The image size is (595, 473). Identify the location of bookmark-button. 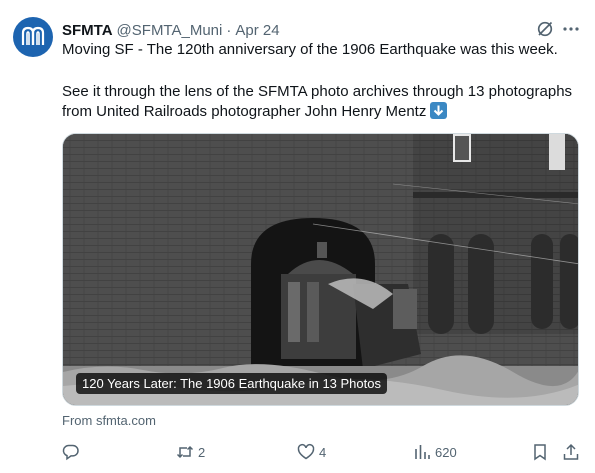
(540, 452).